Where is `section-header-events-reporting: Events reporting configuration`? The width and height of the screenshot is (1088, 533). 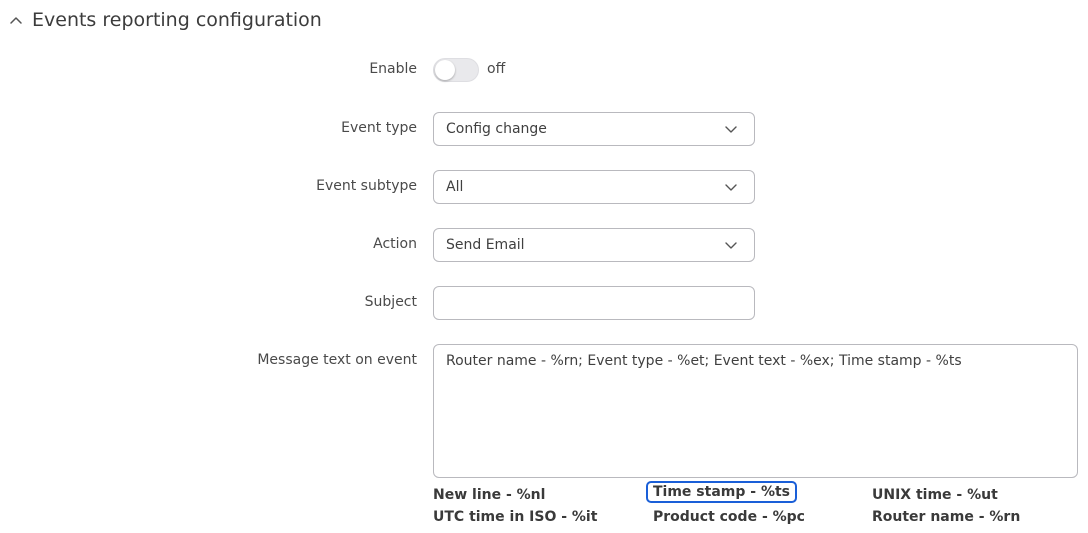
section-header-events-reporting: Events reporting configuration is located at coordinates (165, 20).